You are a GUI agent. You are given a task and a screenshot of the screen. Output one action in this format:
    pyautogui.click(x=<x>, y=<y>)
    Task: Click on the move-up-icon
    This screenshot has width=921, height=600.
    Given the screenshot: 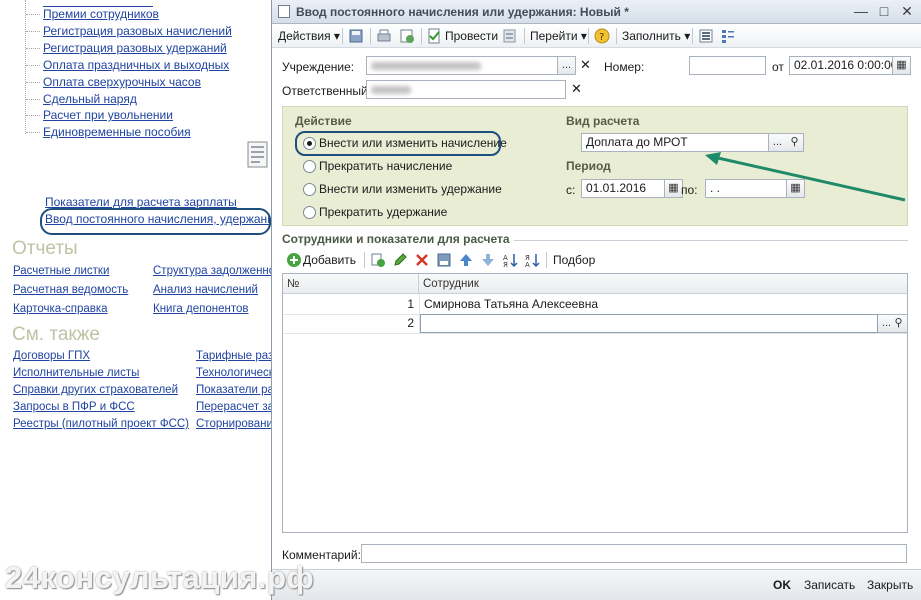 What is the action you would take?
    pyautogui.click(x=466, y=260)
    